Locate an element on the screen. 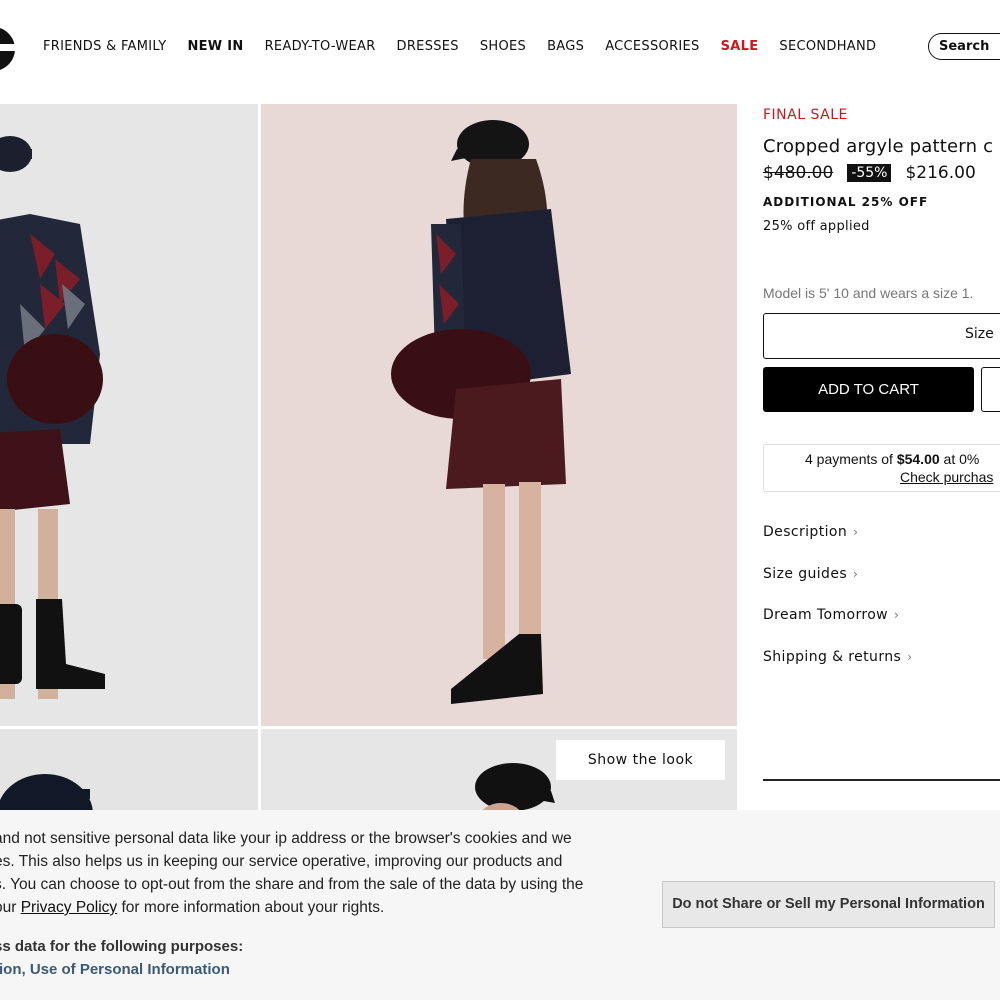 This screenshot has height=1000, width=1000. size-label: Size is located at coordinates (979, 334).